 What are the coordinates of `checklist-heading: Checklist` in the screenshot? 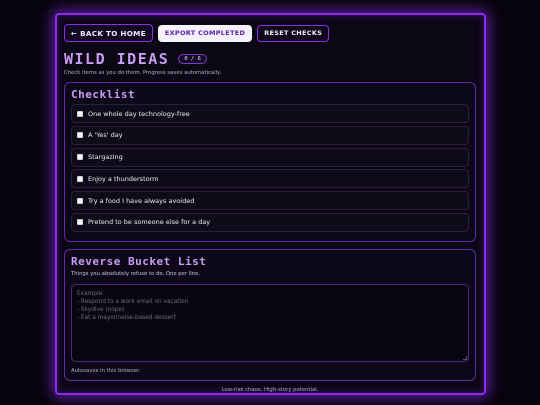 It's located at (103, 94).